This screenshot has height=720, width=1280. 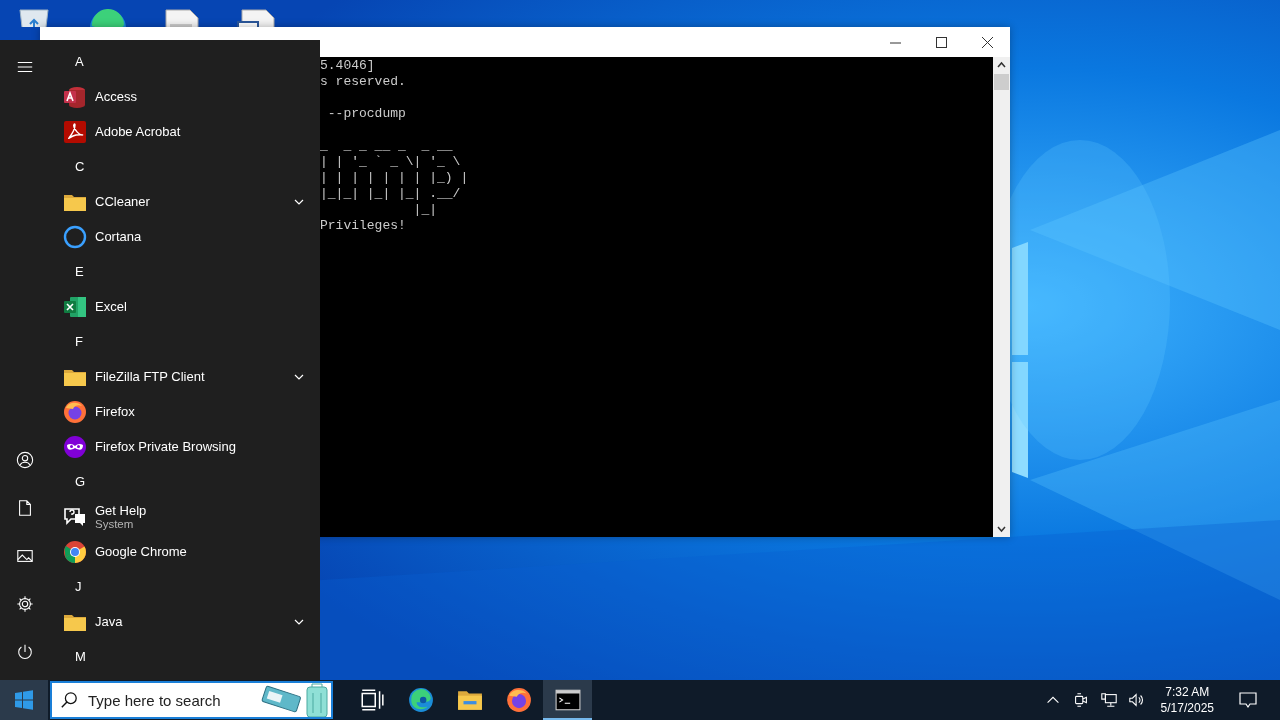 What do you see at coordinates (199, 96) in the screenshot?
I see `app-name: Access` at bounding box center [199, 96].